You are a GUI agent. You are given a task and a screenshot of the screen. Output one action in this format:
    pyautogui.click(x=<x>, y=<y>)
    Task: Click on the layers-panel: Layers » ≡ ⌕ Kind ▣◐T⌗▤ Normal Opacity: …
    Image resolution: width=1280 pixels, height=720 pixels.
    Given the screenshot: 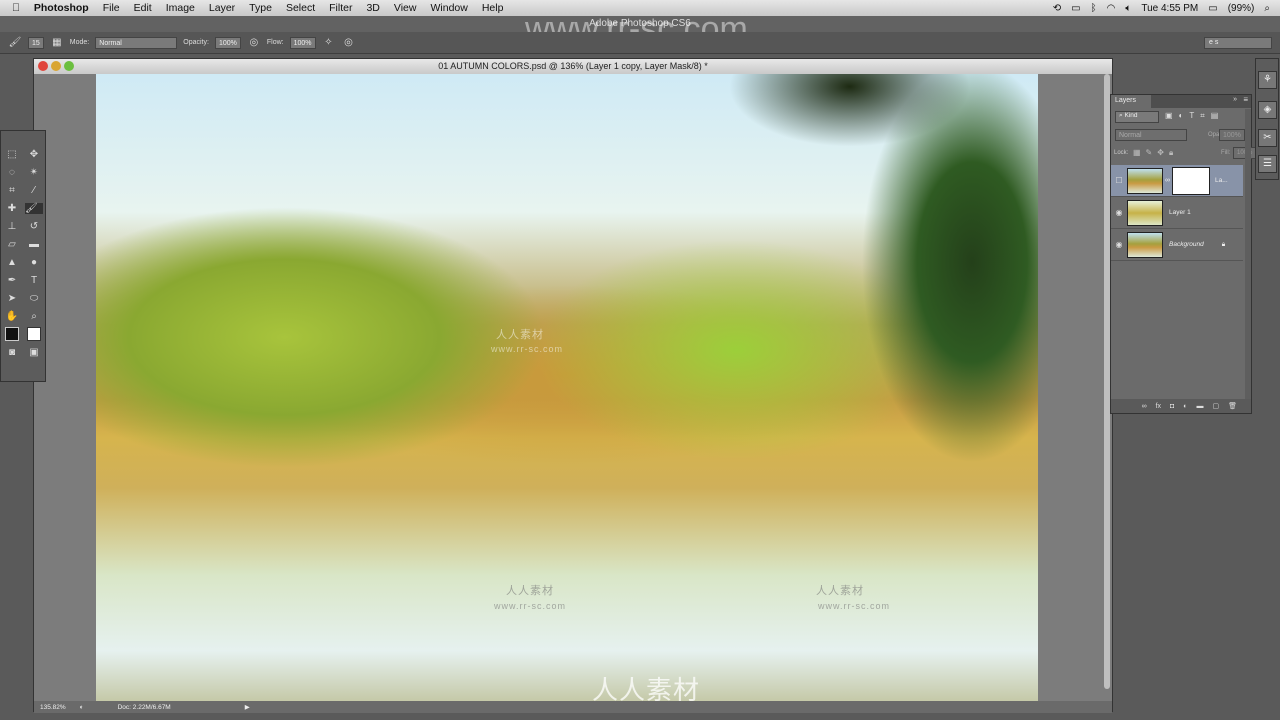 What is the action you would take?
    pyautogui.click(x=1183, y=254)
    